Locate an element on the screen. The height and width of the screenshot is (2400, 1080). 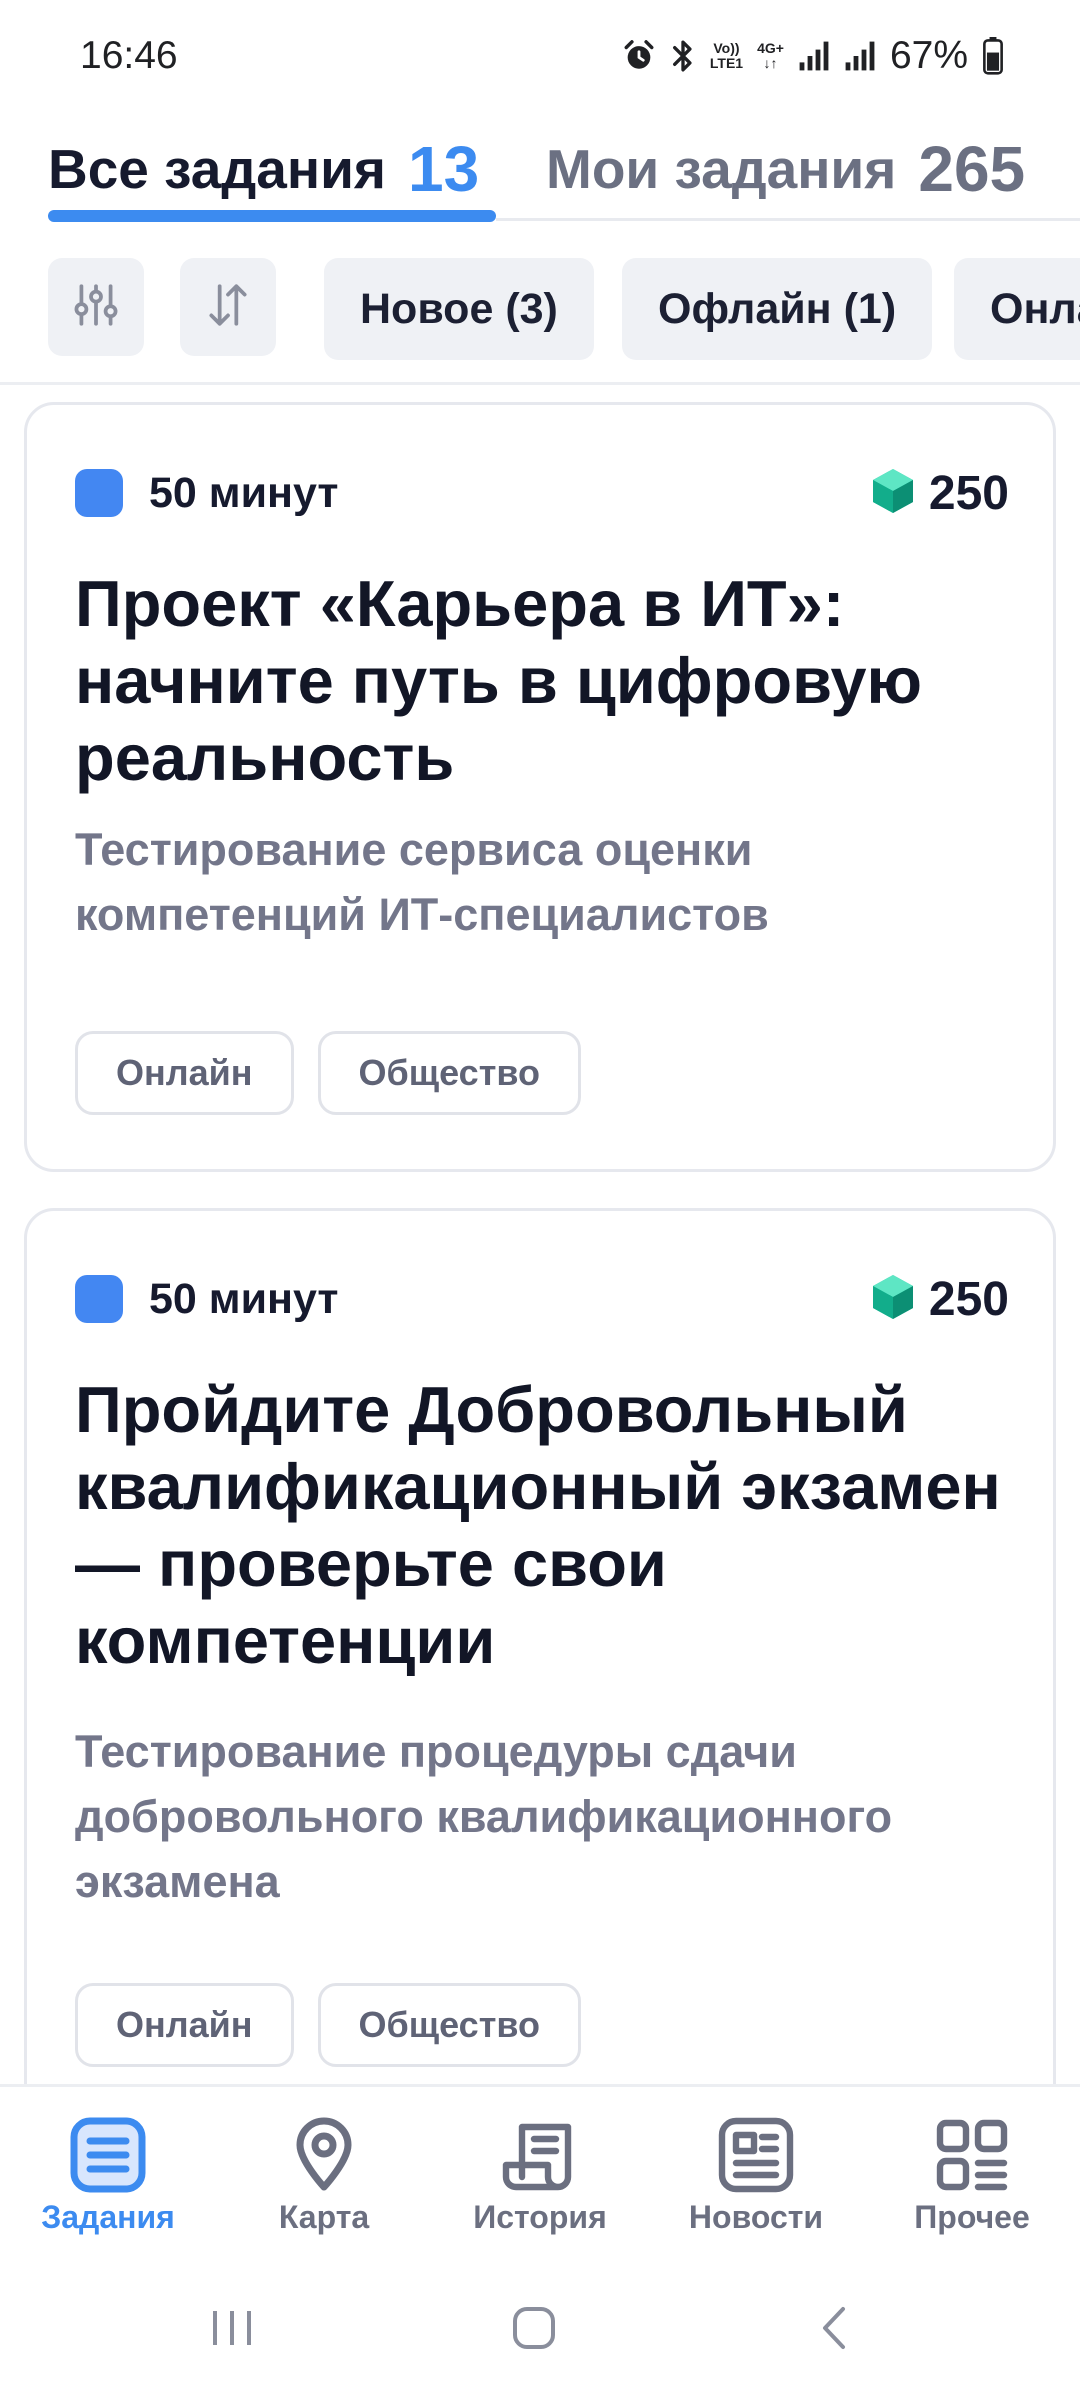
filters-divider is located at coordinates (540, 383).